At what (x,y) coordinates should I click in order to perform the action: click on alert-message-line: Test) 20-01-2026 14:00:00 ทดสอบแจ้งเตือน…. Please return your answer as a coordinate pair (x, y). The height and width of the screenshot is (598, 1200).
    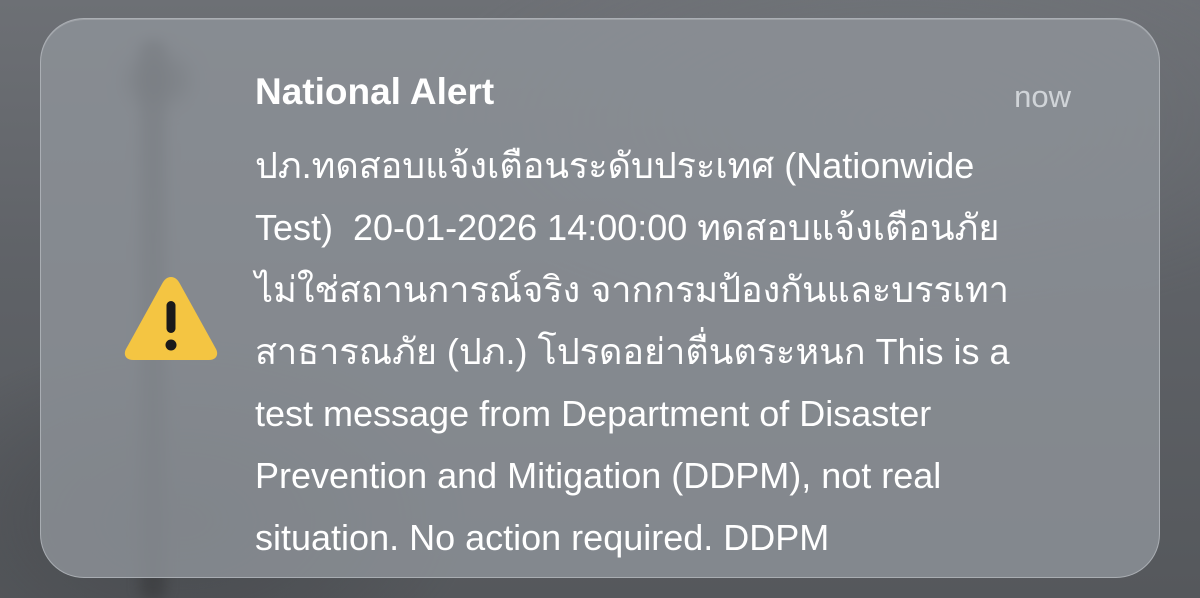
    Looking at the image, I should click on (627, 227).